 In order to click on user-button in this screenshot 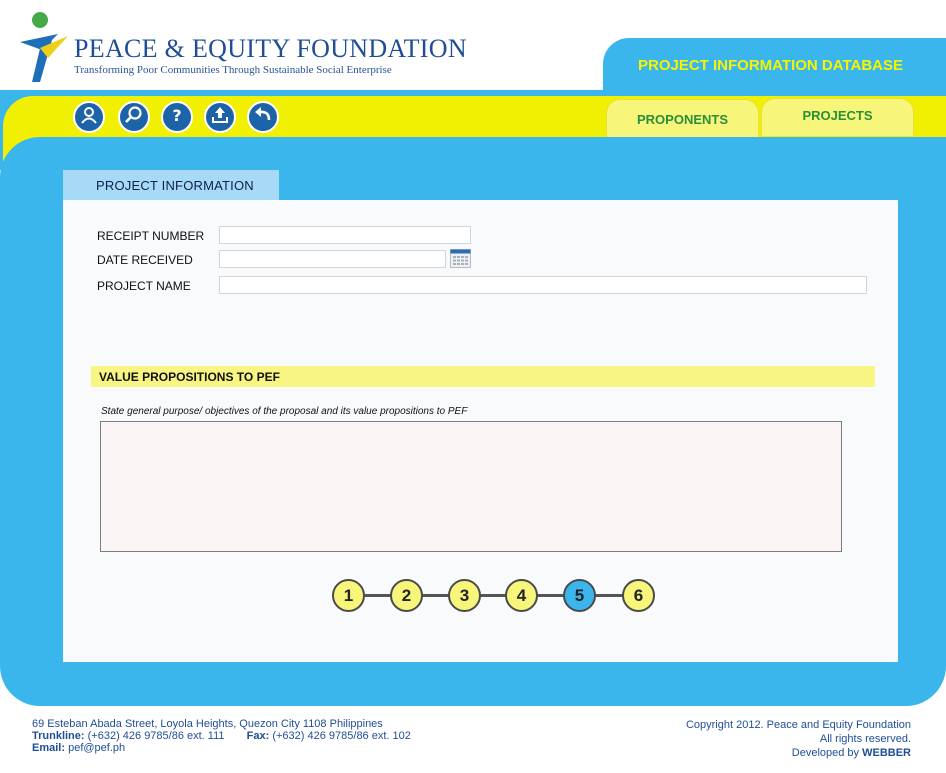, I will do `click(89, 117)`.